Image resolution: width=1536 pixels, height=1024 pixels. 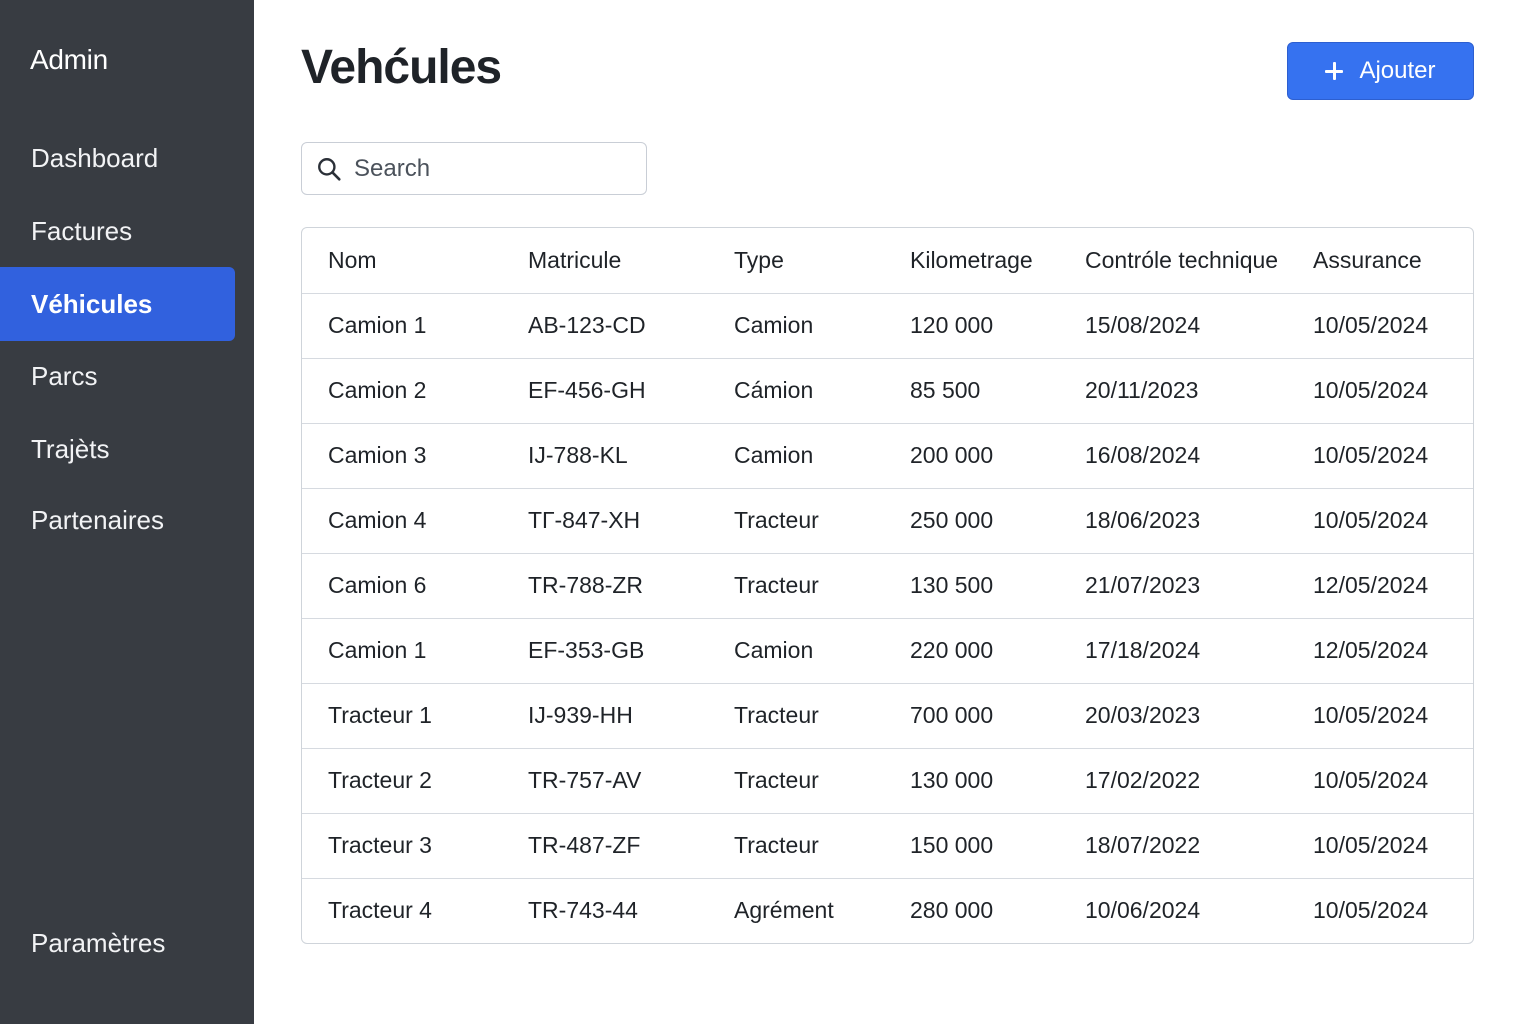 I want to click on cell-type: Agrément, so click(x=784, y=910).